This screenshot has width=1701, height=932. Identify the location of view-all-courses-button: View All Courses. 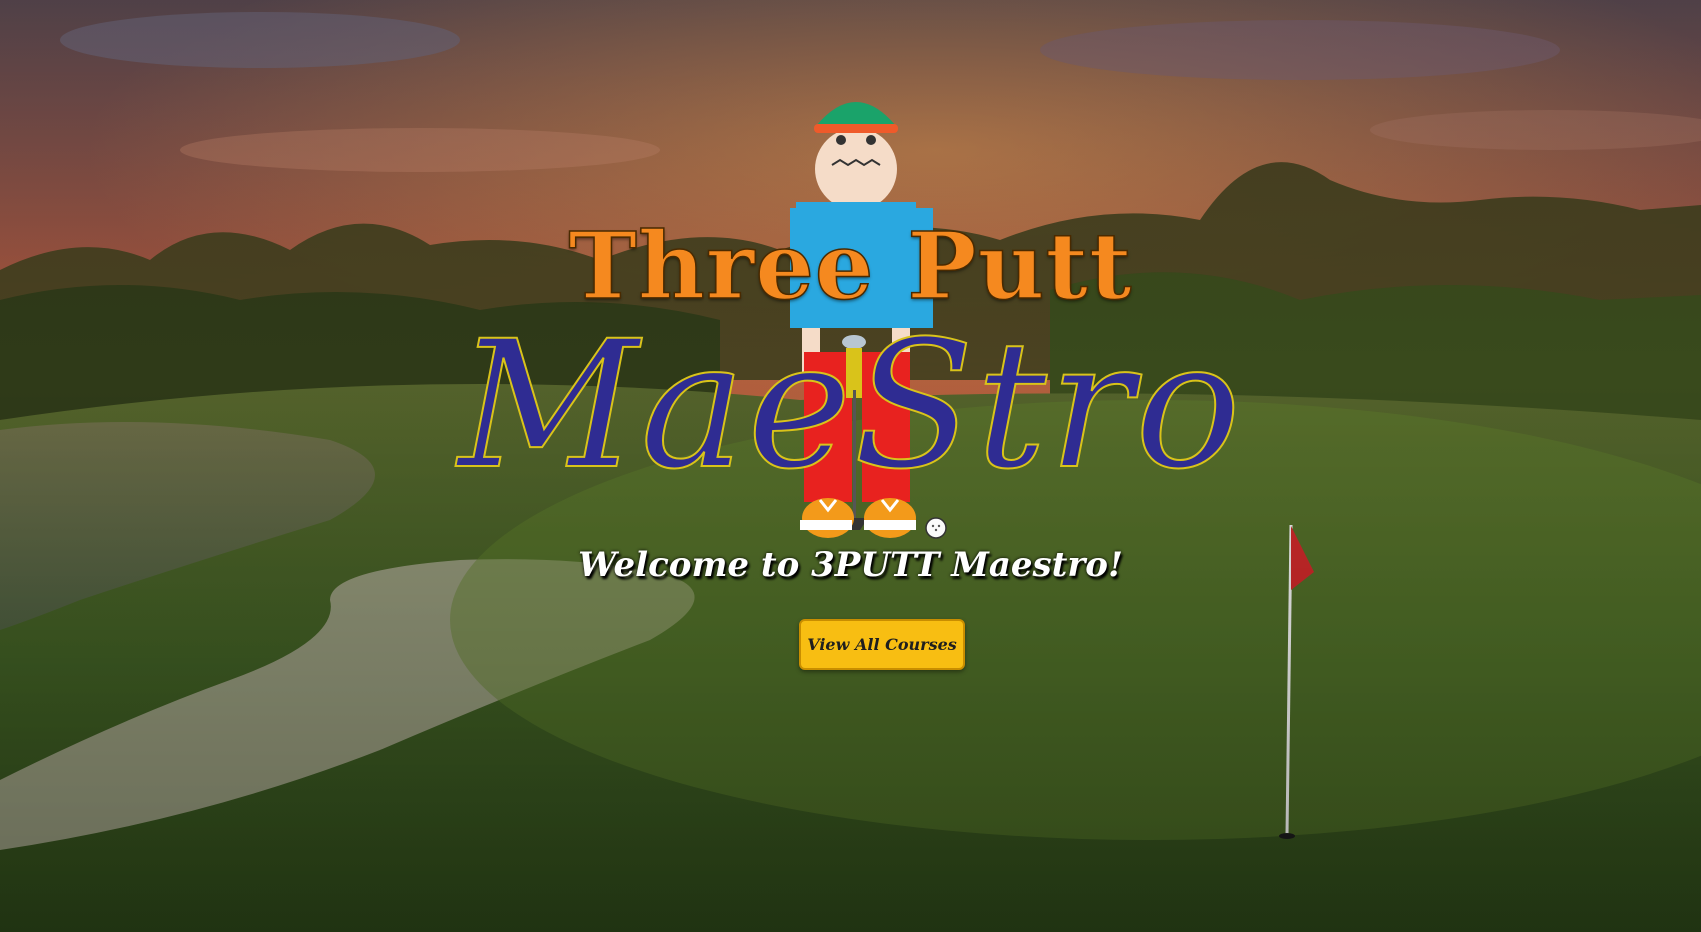
(882, 644).